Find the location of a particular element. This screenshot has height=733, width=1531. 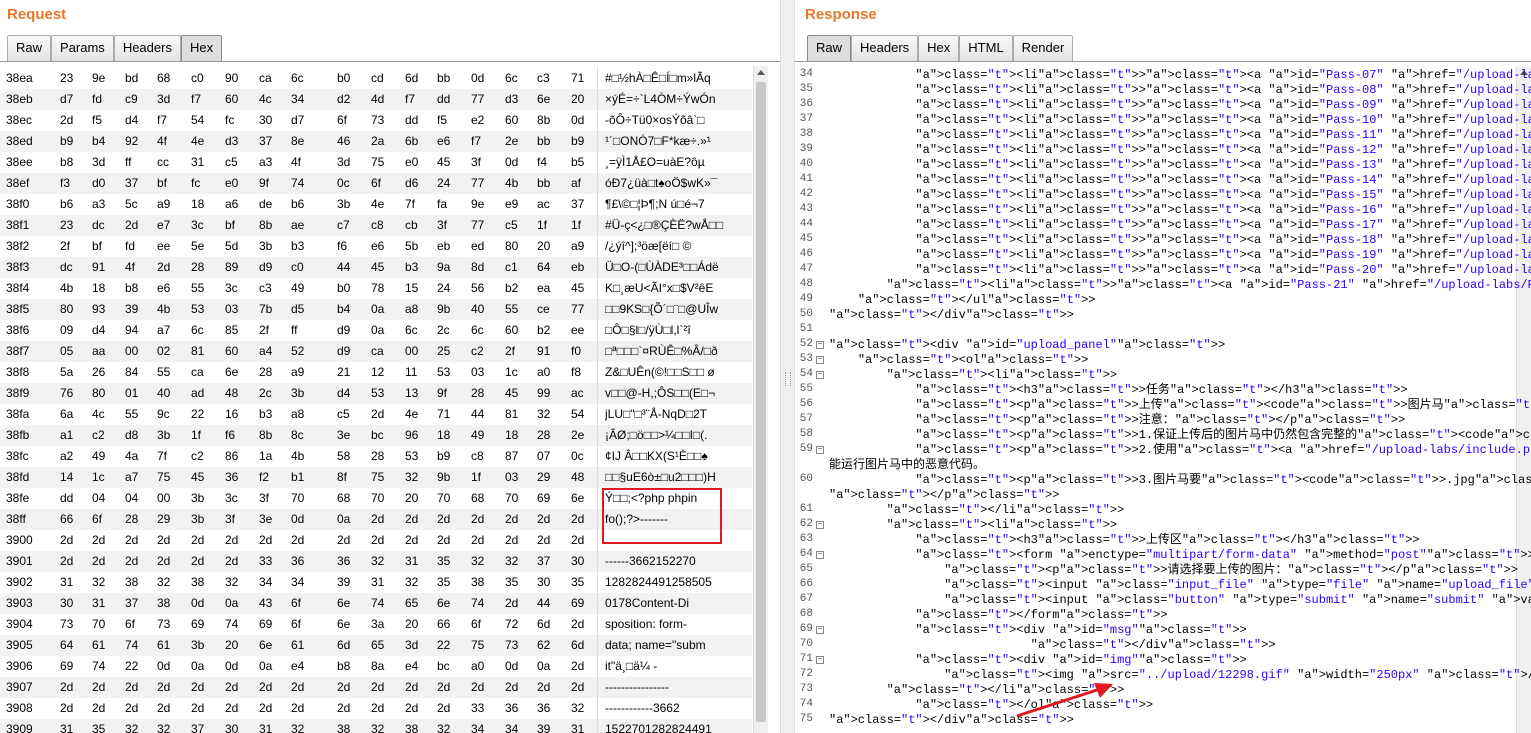

hex-byte: a6 is located at coordinates (231, 204).